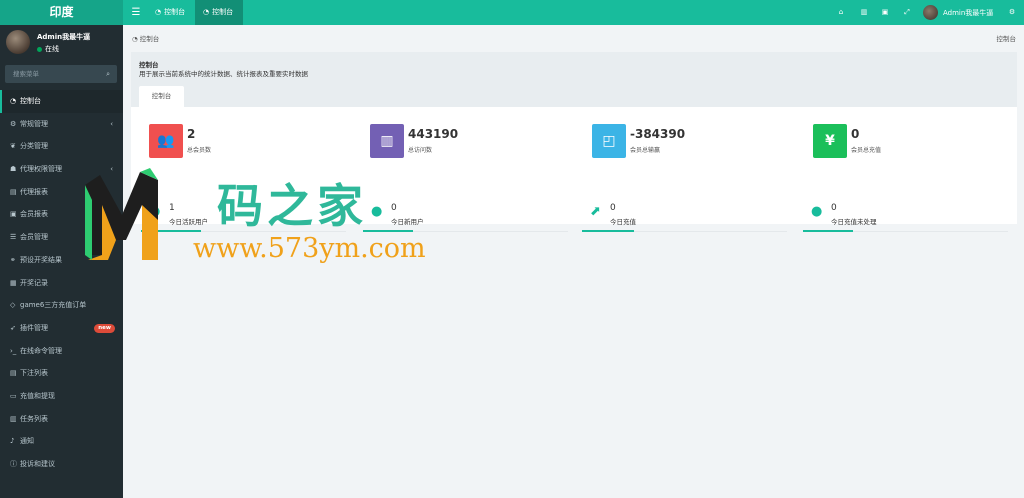  I want to click on menu-search-input: 搜索菜单 ⌕, so click(61, 74).